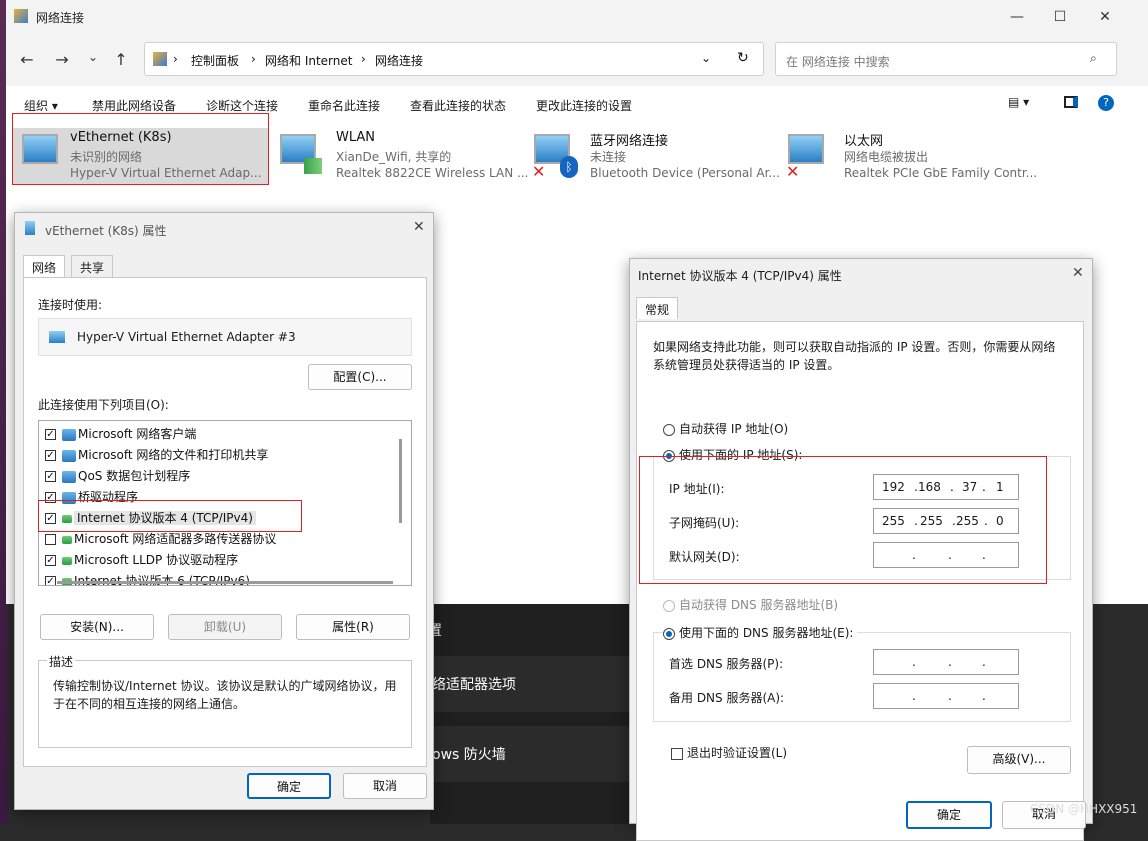  Describe the element at coordinates (706, 58) in the screenshot. I see `dropdown-icon: ⌄` at that location.